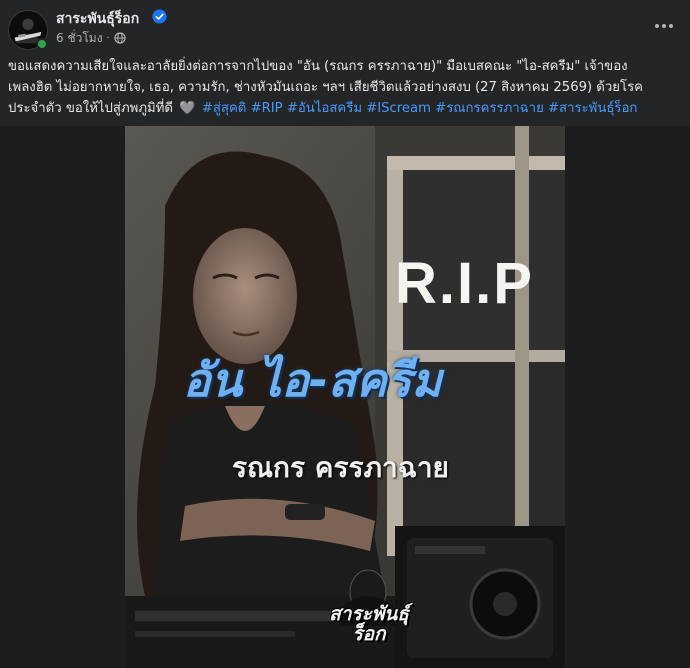 This screenshot has height=668, width=690. I want to click on artist-fullname-text: รณกร ครรภาฉาย, so click(340, 467).